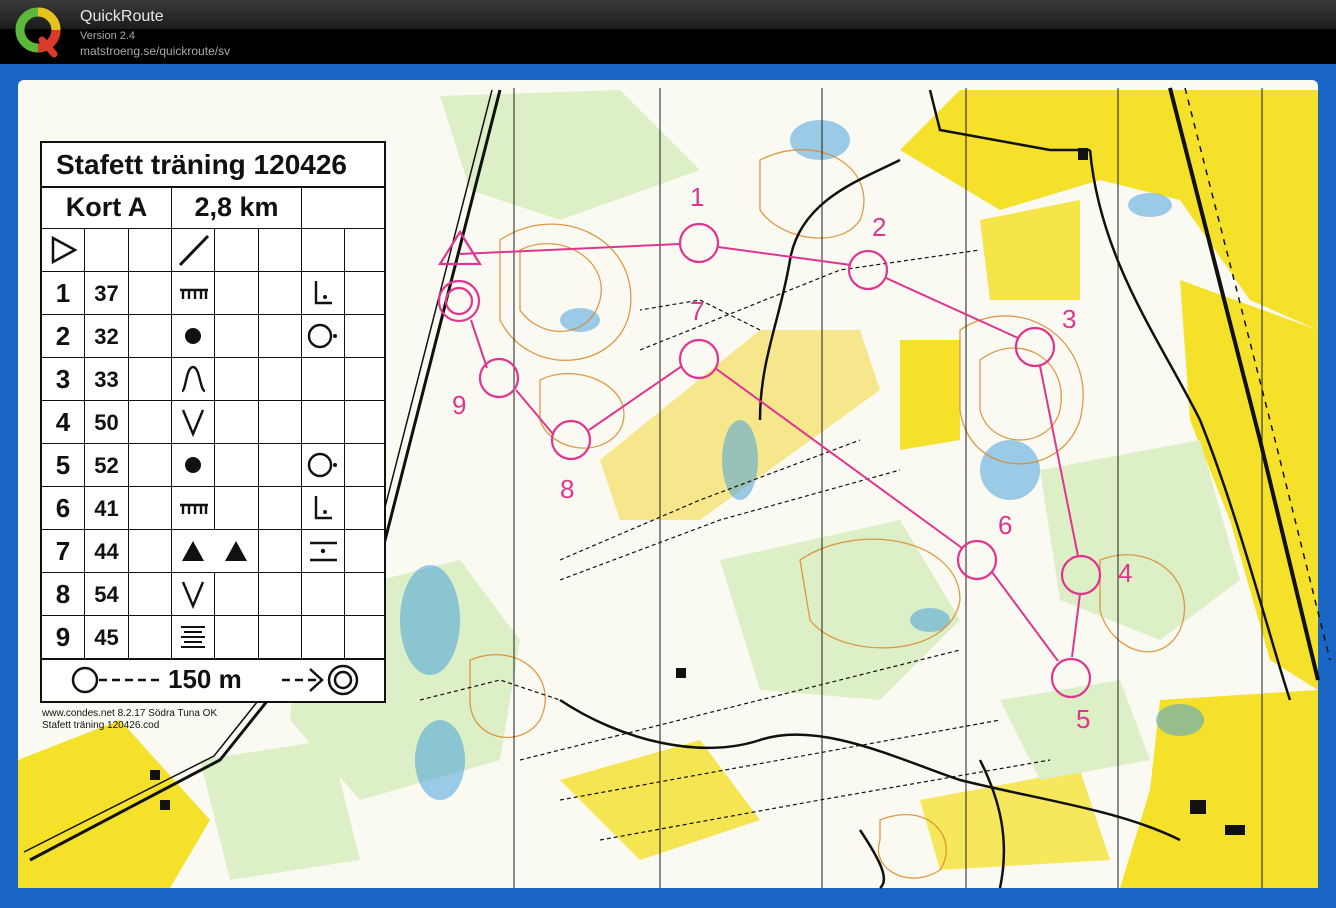 This screenshot has width=1336, height=908. Describe the element at coordinates (108, 36) in the screenshot. I see `app-version: Version 2.4` at that location.